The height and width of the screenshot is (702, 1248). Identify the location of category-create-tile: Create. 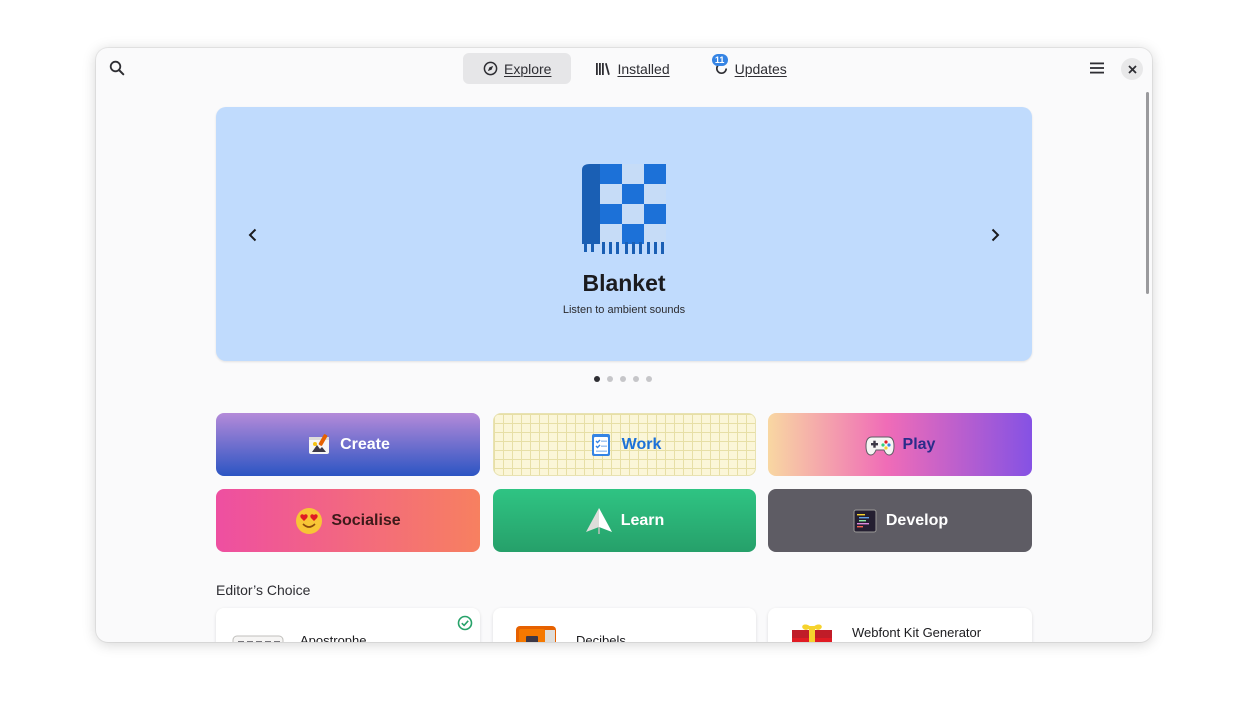
(348, 444).